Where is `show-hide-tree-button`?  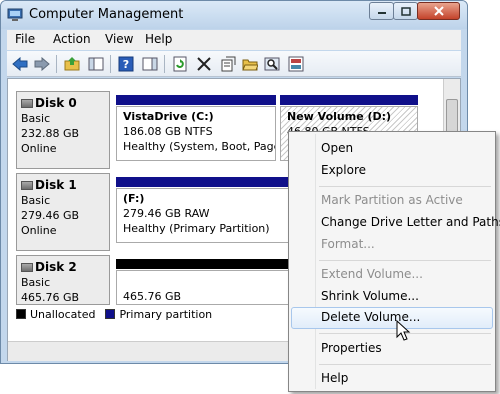
show-hide-tree-button is located at coordinates (96, 64).